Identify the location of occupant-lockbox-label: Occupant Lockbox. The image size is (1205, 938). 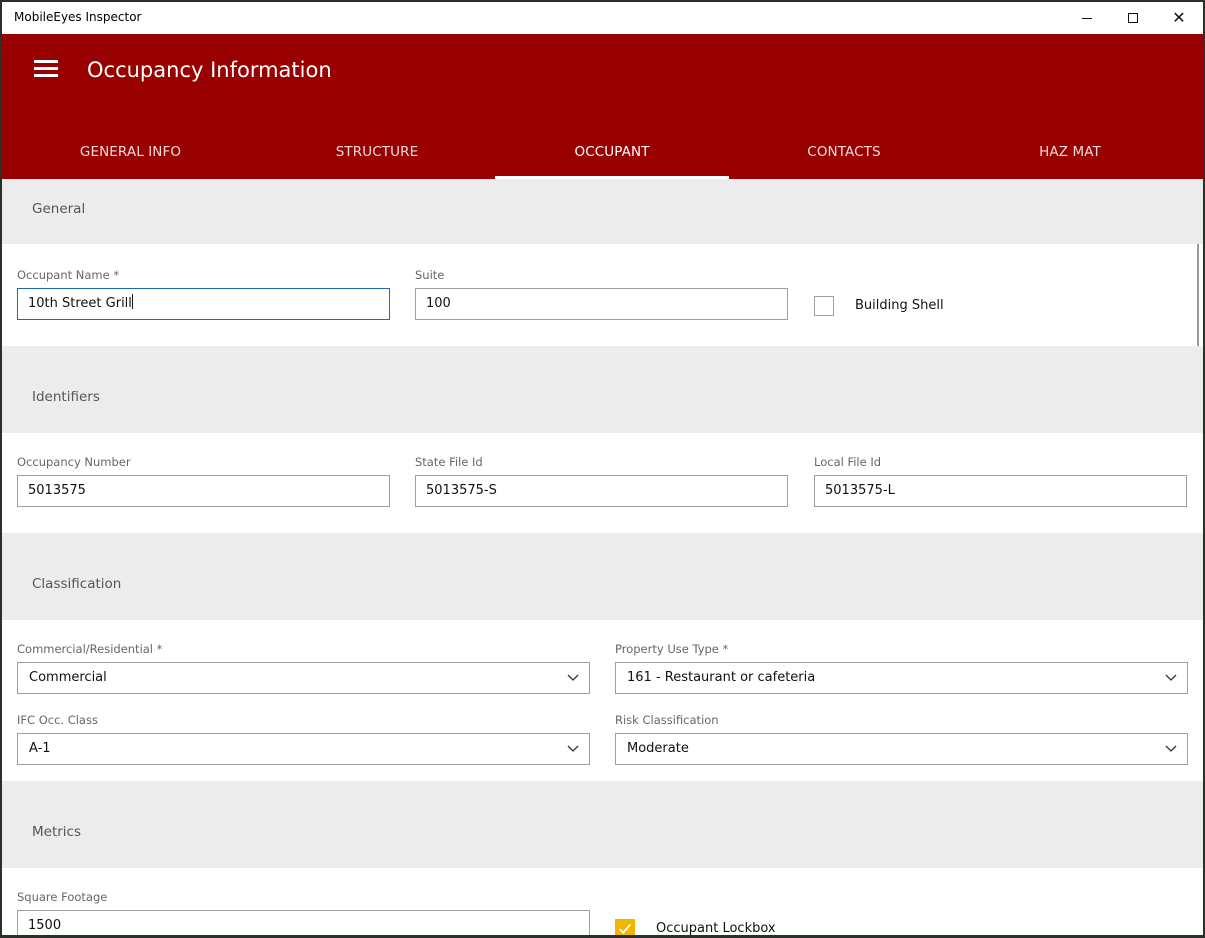
(716, 928).